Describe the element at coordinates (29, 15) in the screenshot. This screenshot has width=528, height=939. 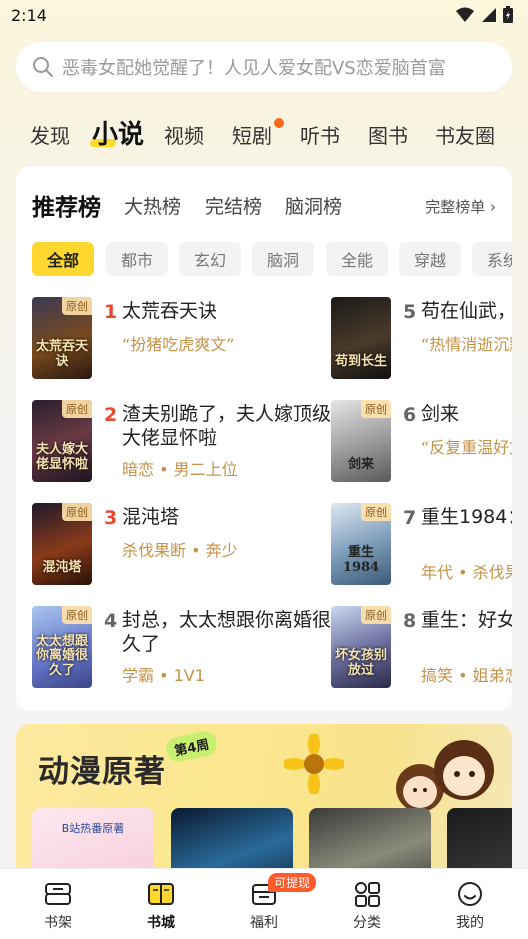
I see `status-time: 2:14` at that location.